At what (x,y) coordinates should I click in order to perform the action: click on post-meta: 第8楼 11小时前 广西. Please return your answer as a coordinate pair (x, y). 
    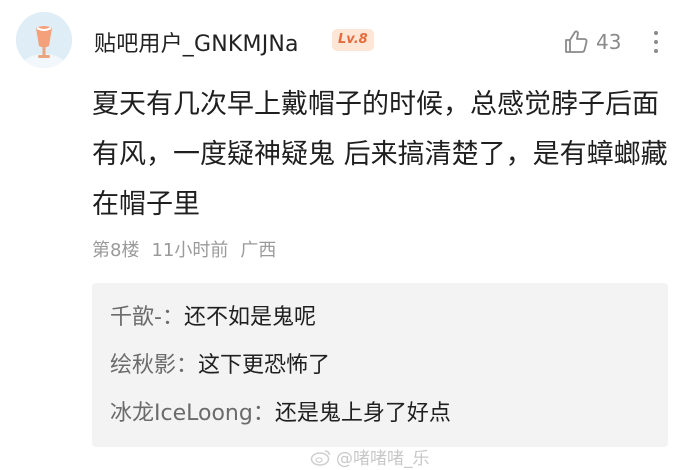
    Looking at the image, I should click on (184, 249).